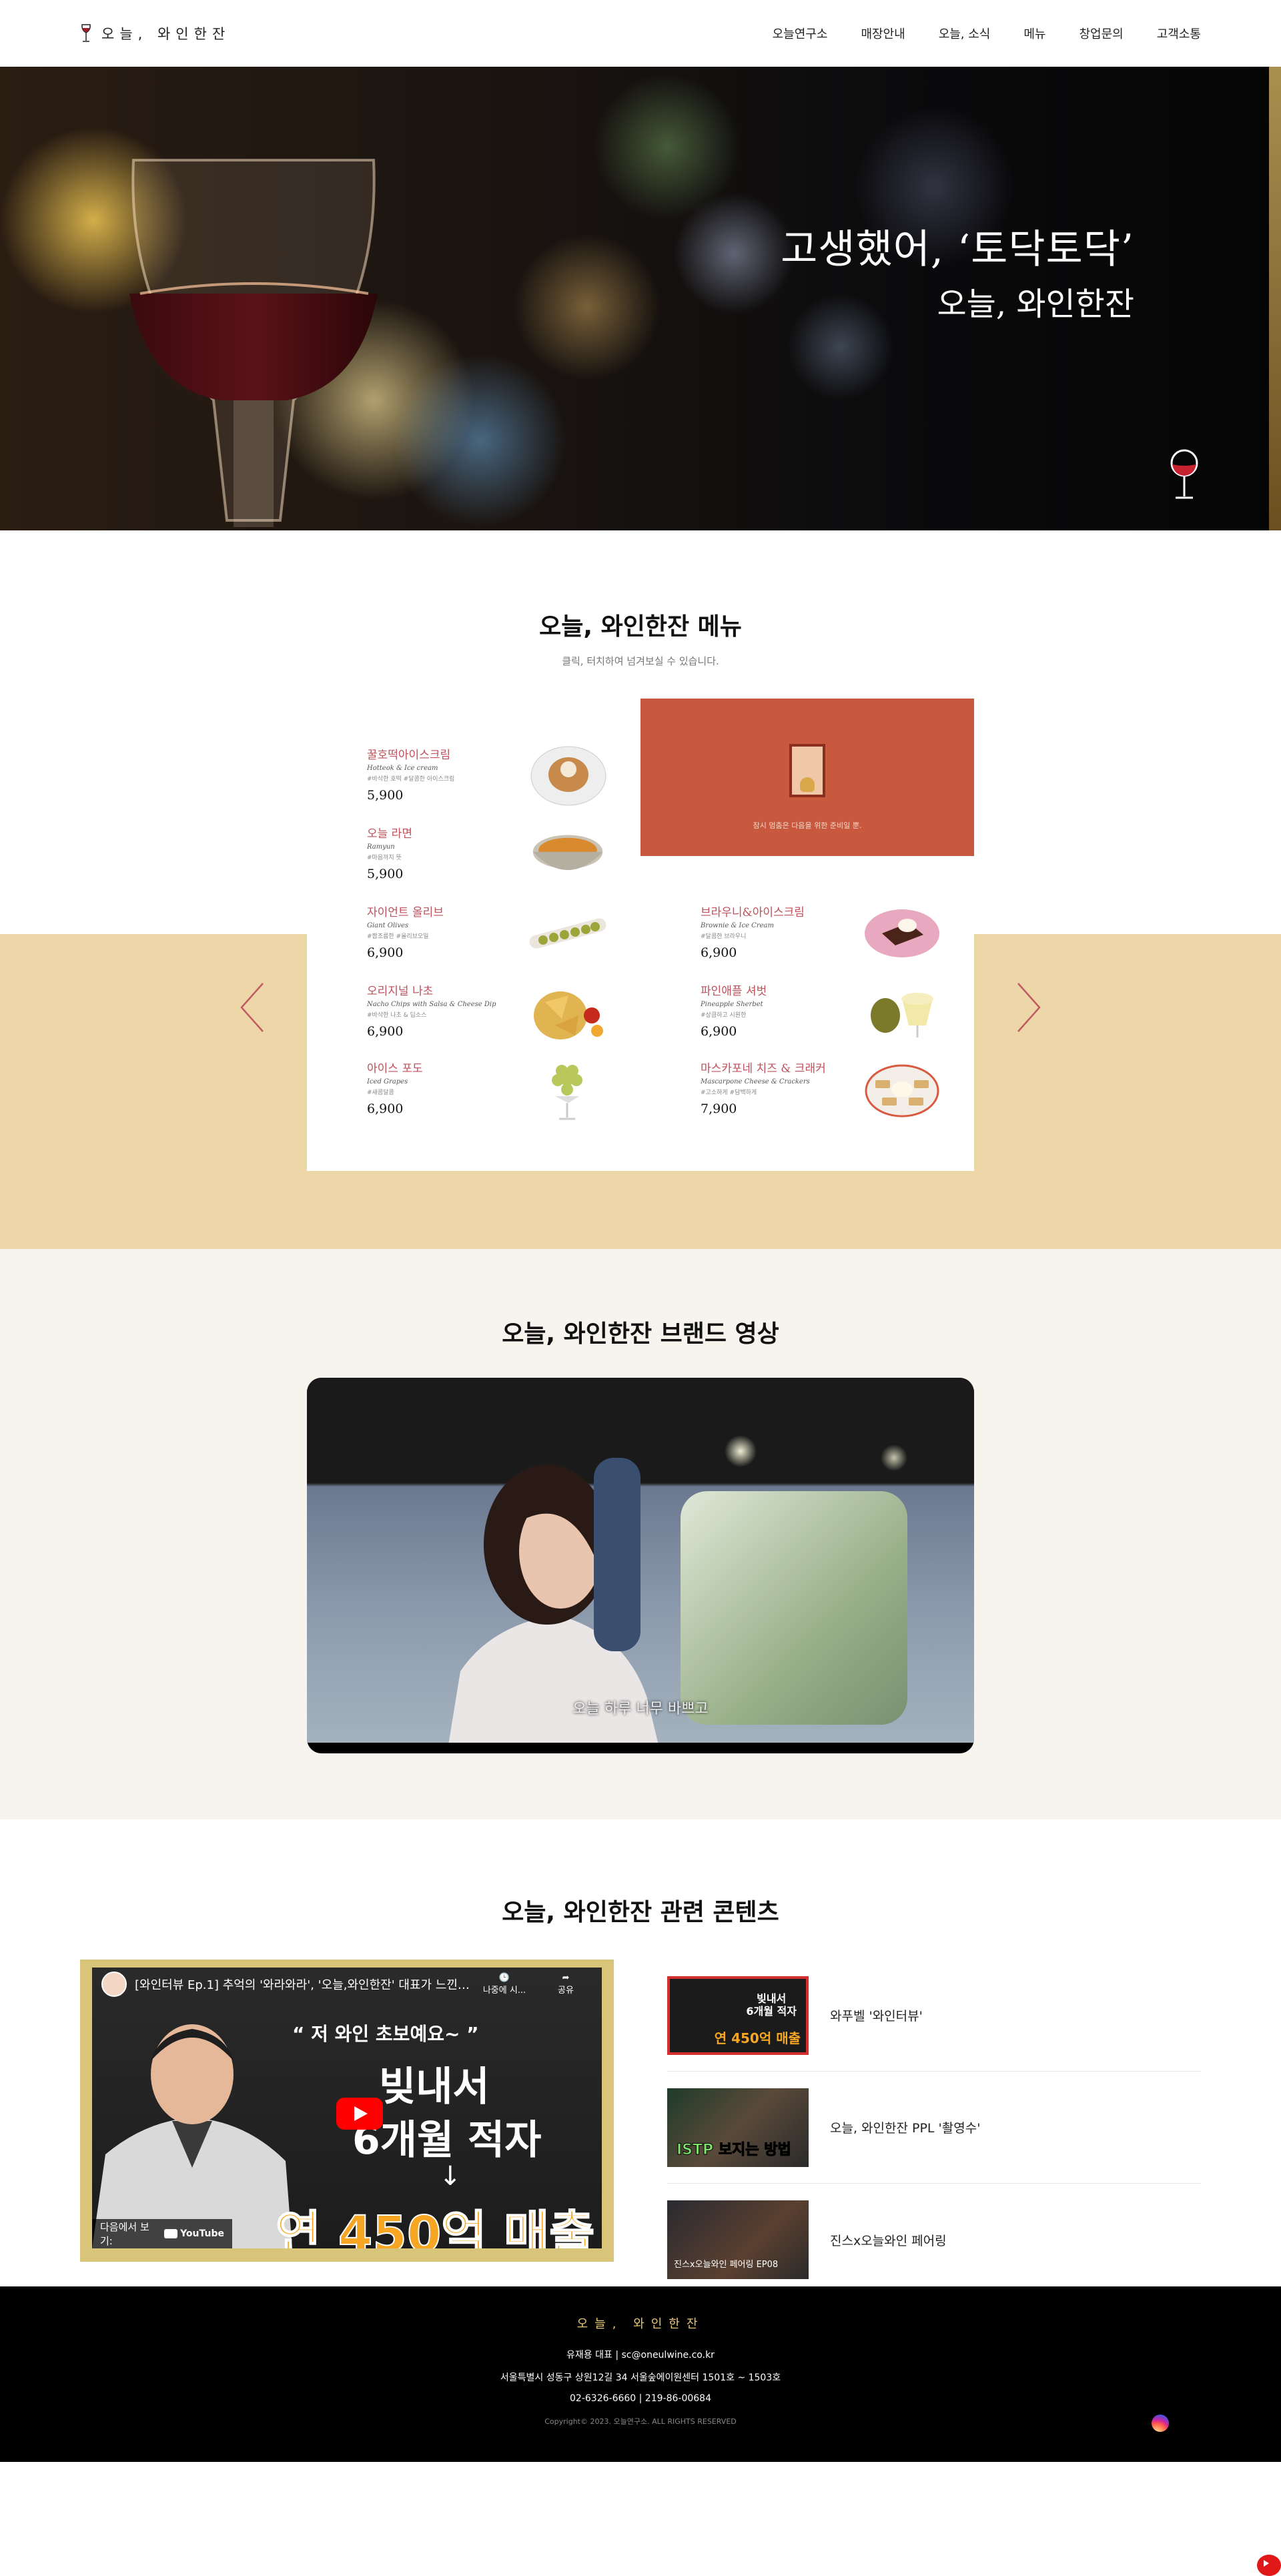  I want to click on related-item-label: 와푸벨 '와인터뷰', so click(877, 2015).